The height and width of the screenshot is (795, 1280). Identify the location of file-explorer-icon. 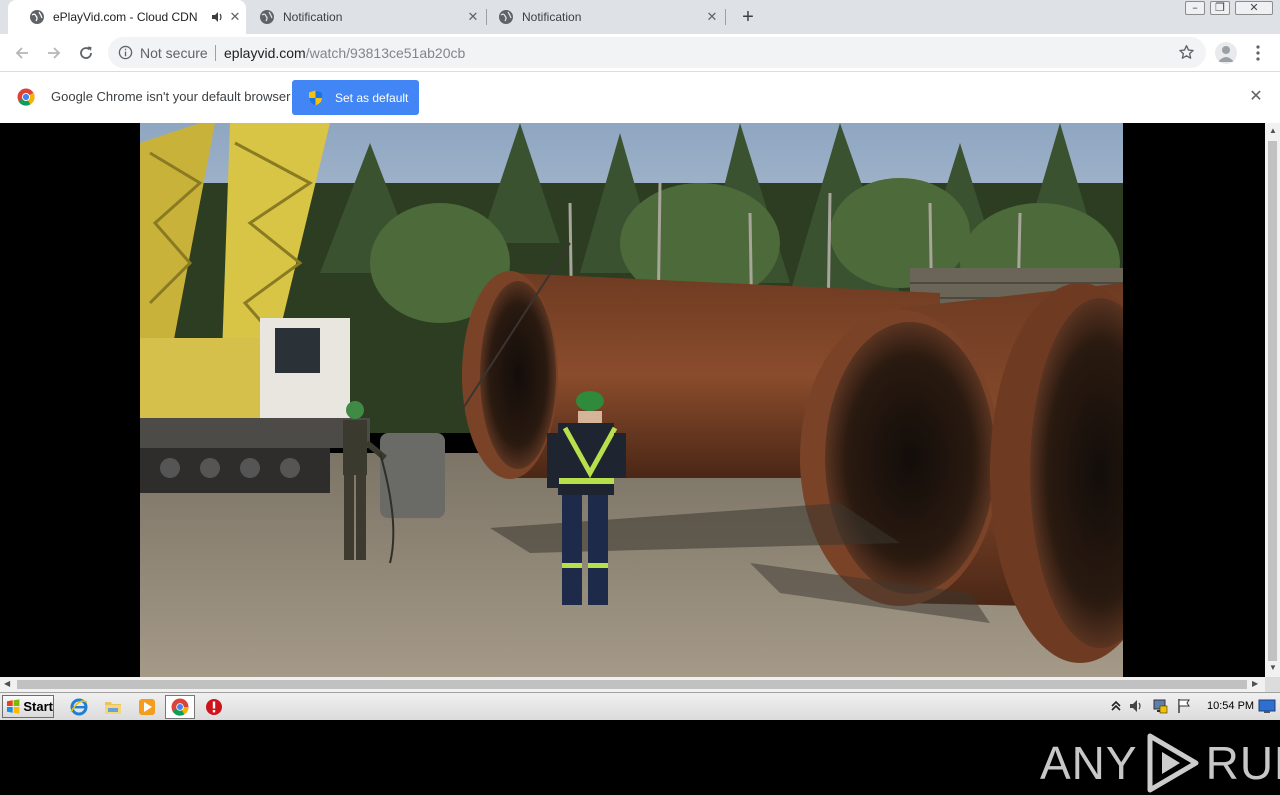
(113, 707).